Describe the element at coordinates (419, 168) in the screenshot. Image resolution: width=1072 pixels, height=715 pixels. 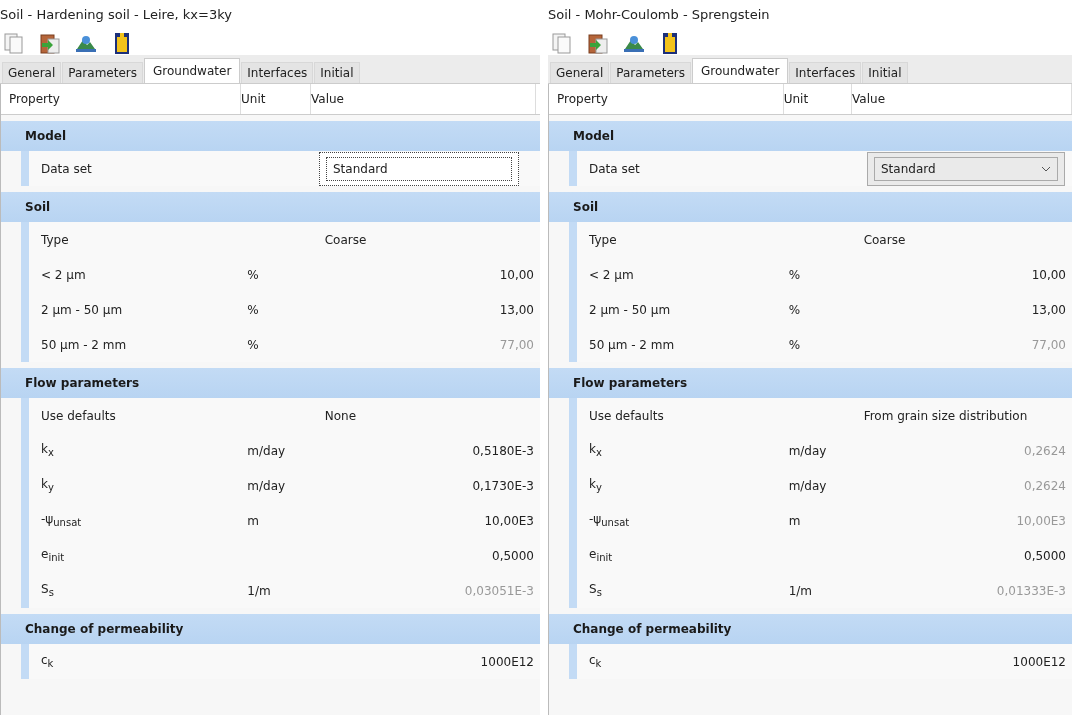
I see `value-field: Standard` at that location.